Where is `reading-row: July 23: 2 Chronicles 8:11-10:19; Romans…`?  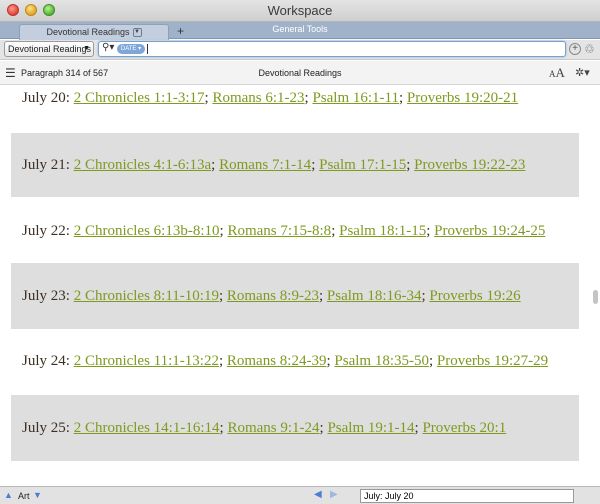
reading-row: July 23: 2 Chronicles 8:11-10:19; Romans… is located at coordinates (295, 296).